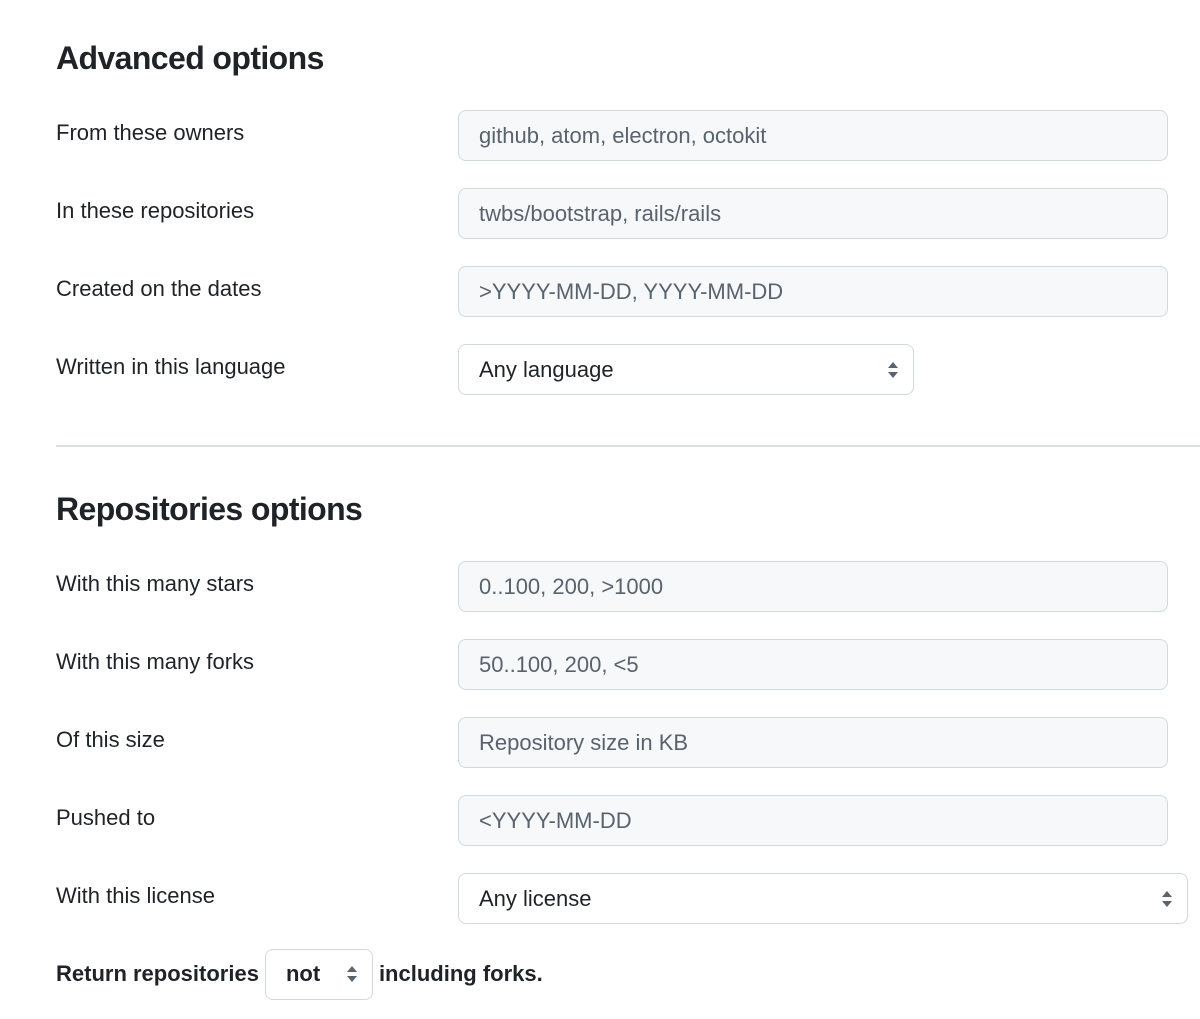  Describe the element at coordinates (823, 898) in the screenshot. I see `license-select: Any license` at that location.